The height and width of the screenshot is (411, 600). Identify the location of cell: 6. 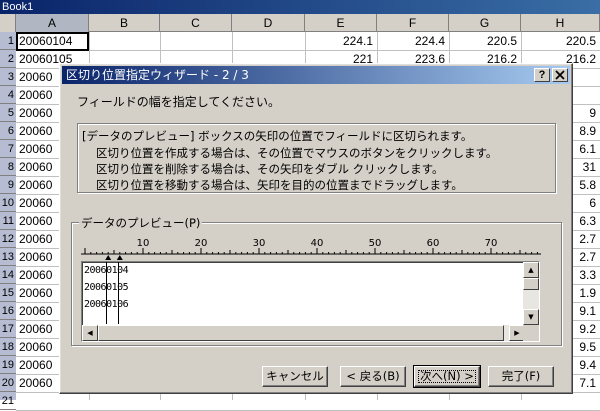
(586, 203).